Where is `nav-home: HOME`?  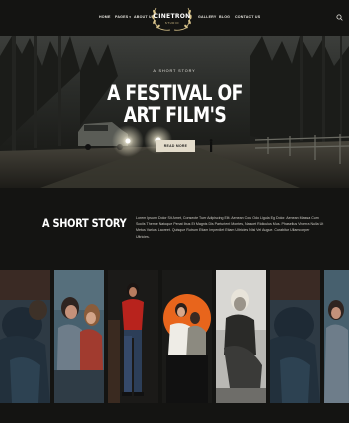
nav-home: HOME is located at coordinates (105, 17).